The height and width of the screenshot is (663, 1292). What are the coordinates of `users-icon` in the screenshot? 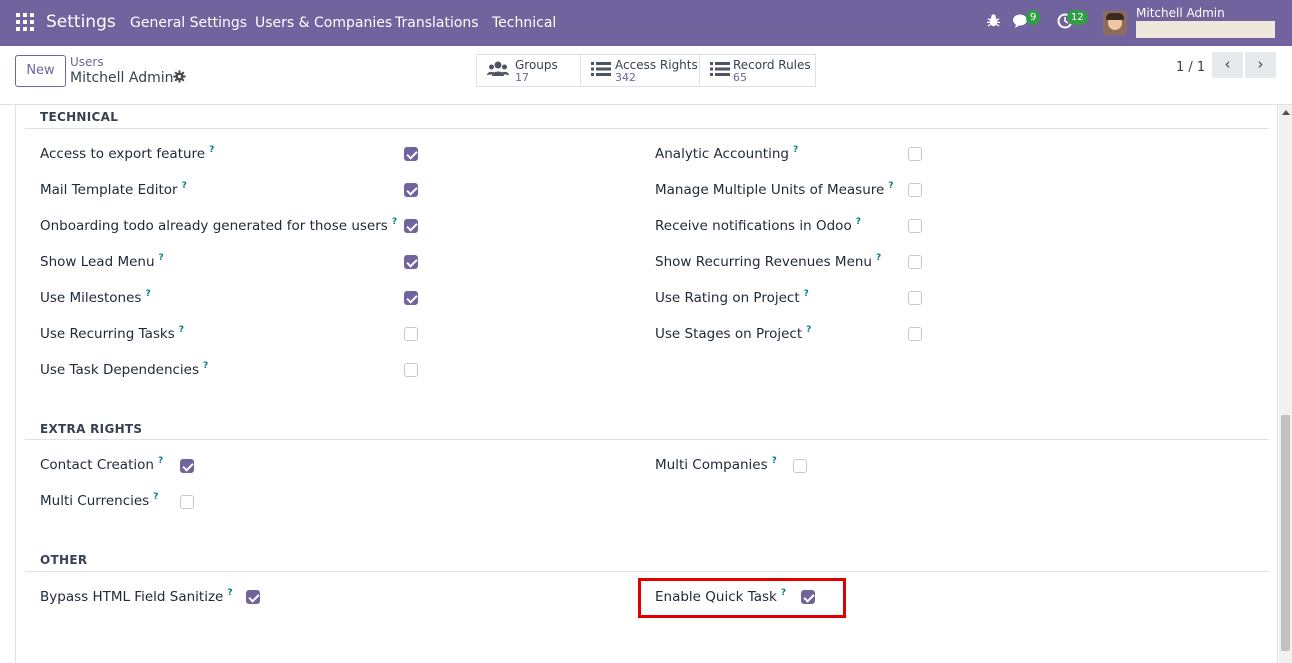 It's located at (498, 71).